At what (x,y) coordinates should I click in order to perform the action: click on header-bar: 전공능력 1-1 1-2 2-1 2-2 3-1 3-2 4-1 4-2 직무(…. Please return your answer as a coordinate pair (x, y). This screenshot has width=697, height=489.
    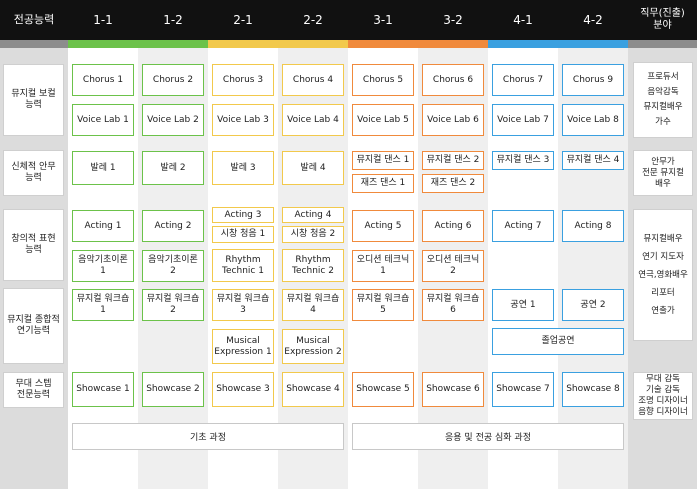
    Looking at the image, I should click on (348, 20).